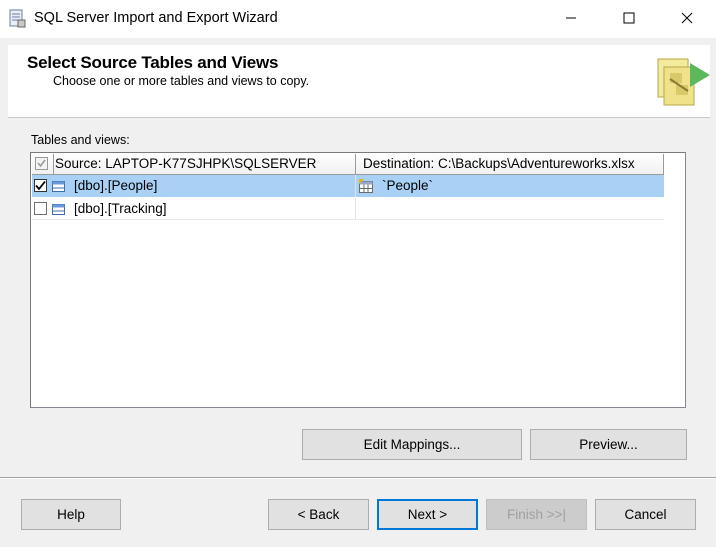  I want to click on source-cell: [dbo].[Tracking], so click(120, 208).